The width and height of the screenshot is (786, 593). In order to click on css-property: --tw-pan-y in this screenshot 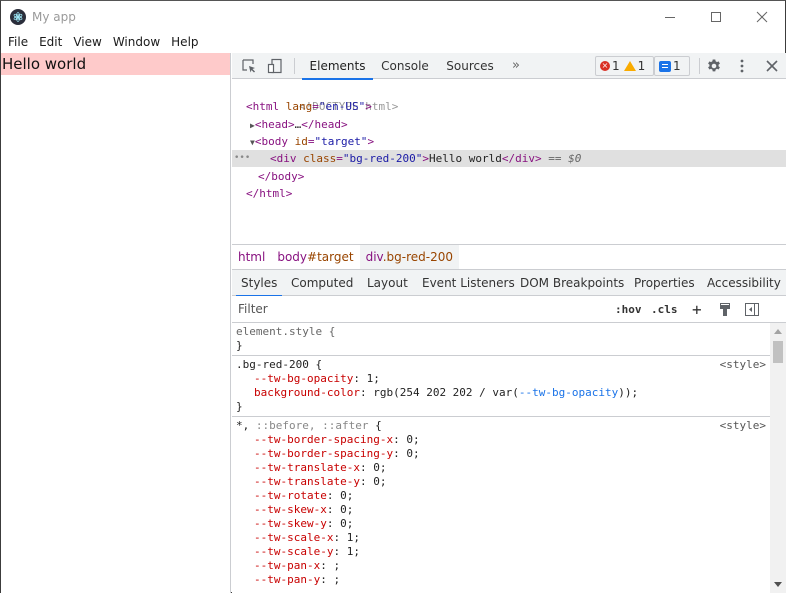, I will do `click(278, 579)`.